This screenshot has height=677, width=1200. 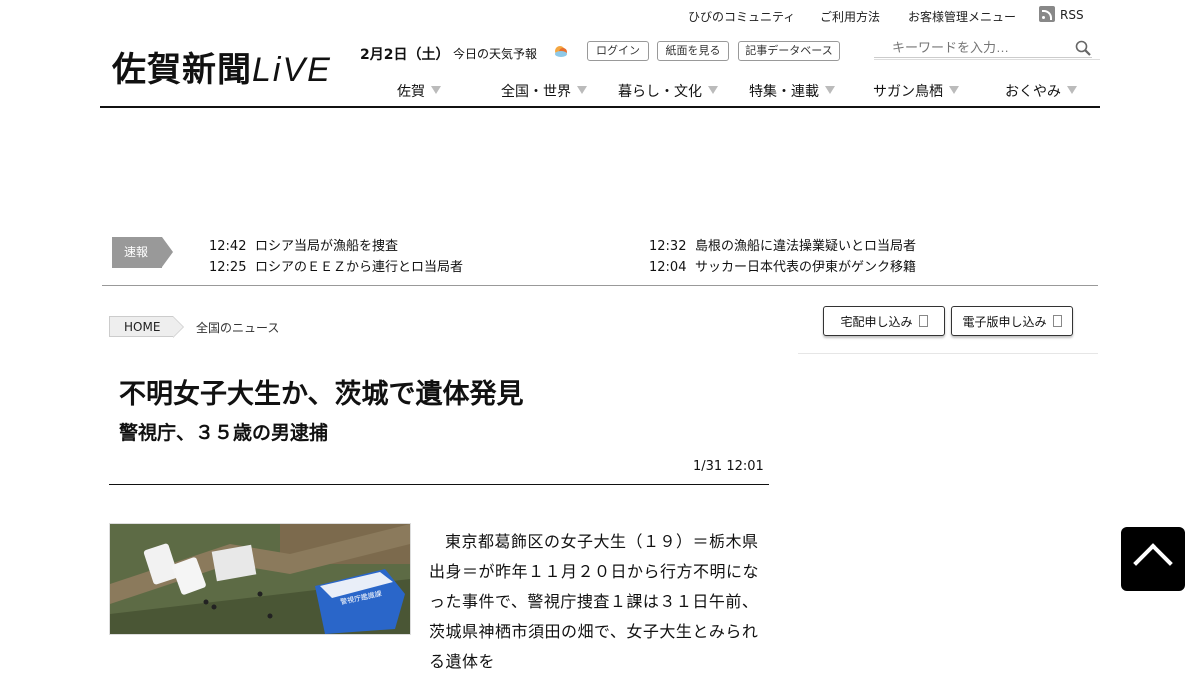 I want to click on breaking-divider, so click(x=600, y=285).